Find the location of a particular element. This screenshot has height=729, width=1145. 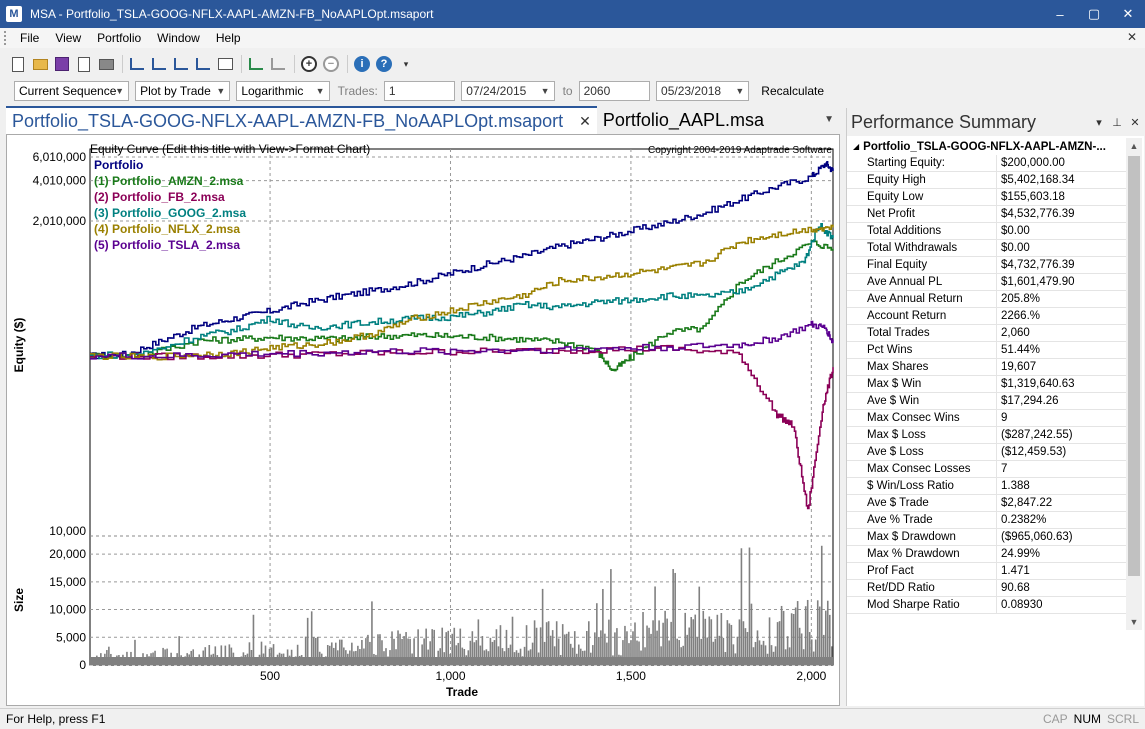

main-toolbar: + − i ? ▾ is located at coordinates (572, 64).